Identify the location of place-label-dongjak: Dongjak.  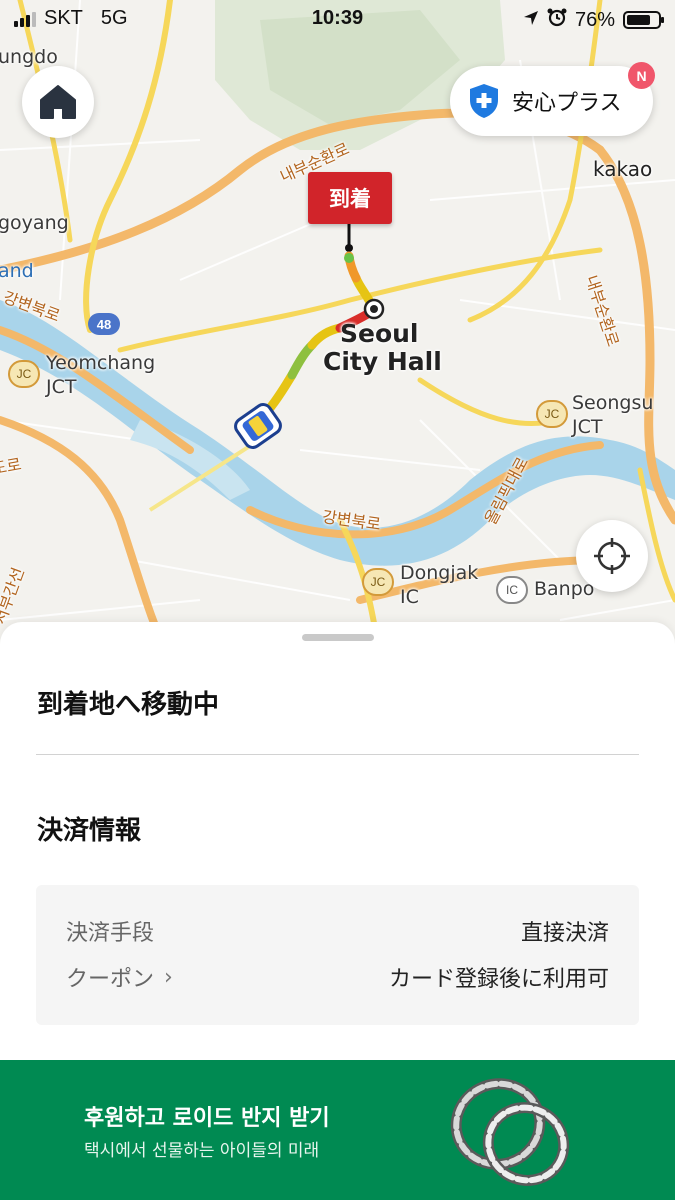
(439, 573).